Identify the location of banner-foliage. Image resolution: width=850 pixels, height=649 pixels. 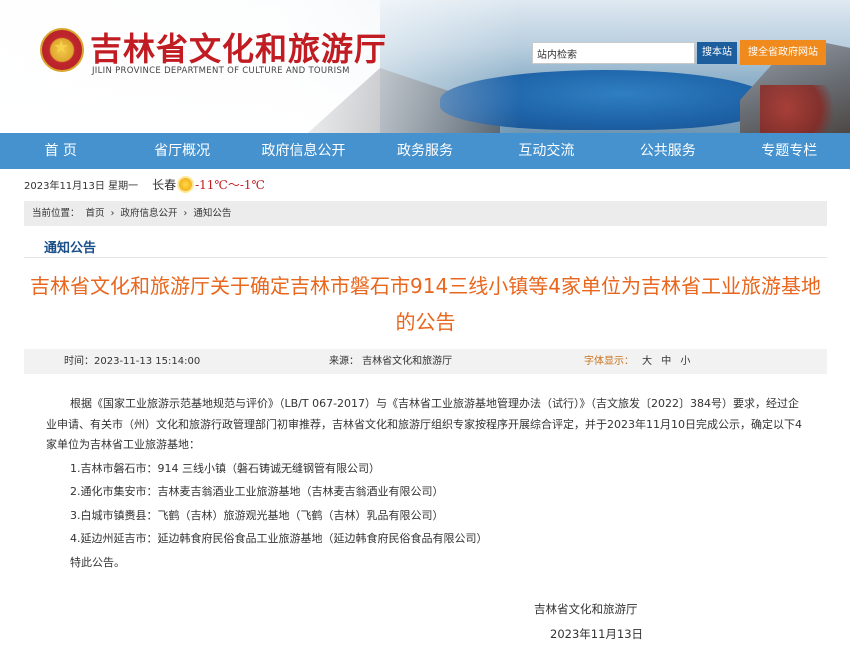
(805, 109).